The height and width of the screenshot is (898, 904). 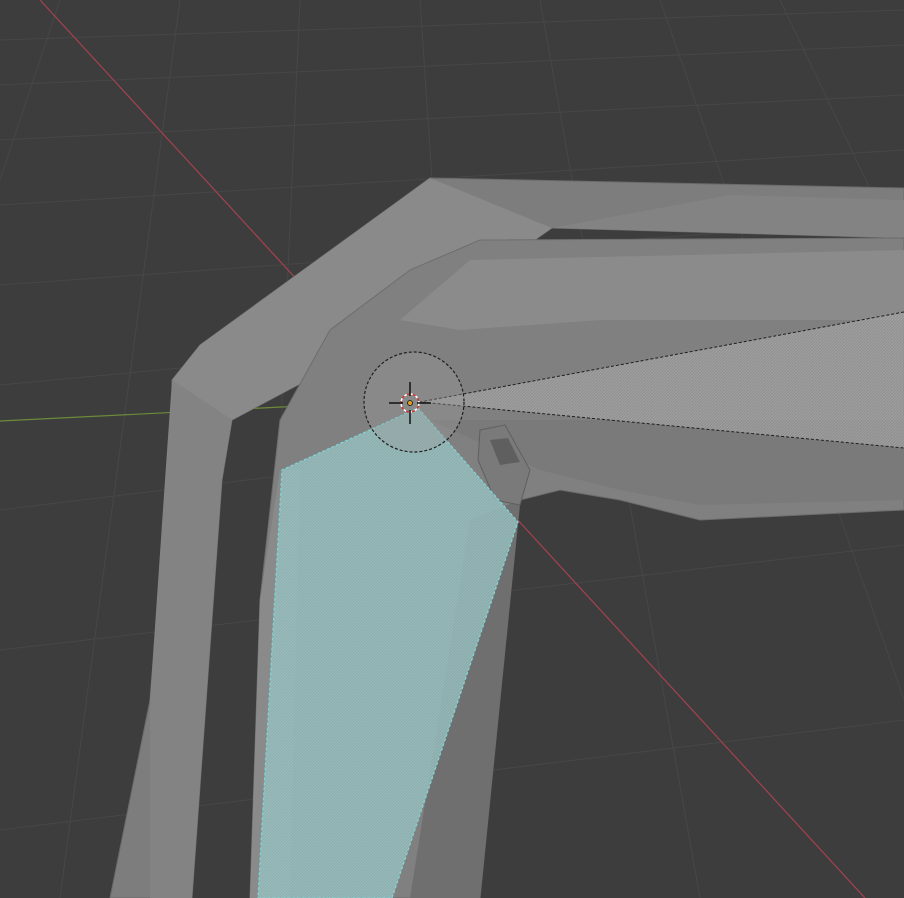 I want to click on bone-joint-circle, so click(x=414, y=402).